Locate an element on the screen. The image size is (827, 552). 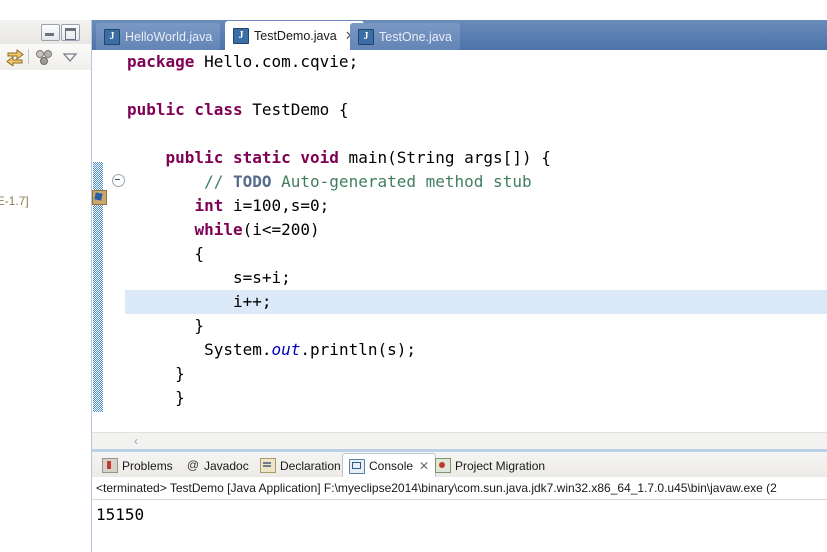
minimize-view-button is located at coordinates (50, 32).